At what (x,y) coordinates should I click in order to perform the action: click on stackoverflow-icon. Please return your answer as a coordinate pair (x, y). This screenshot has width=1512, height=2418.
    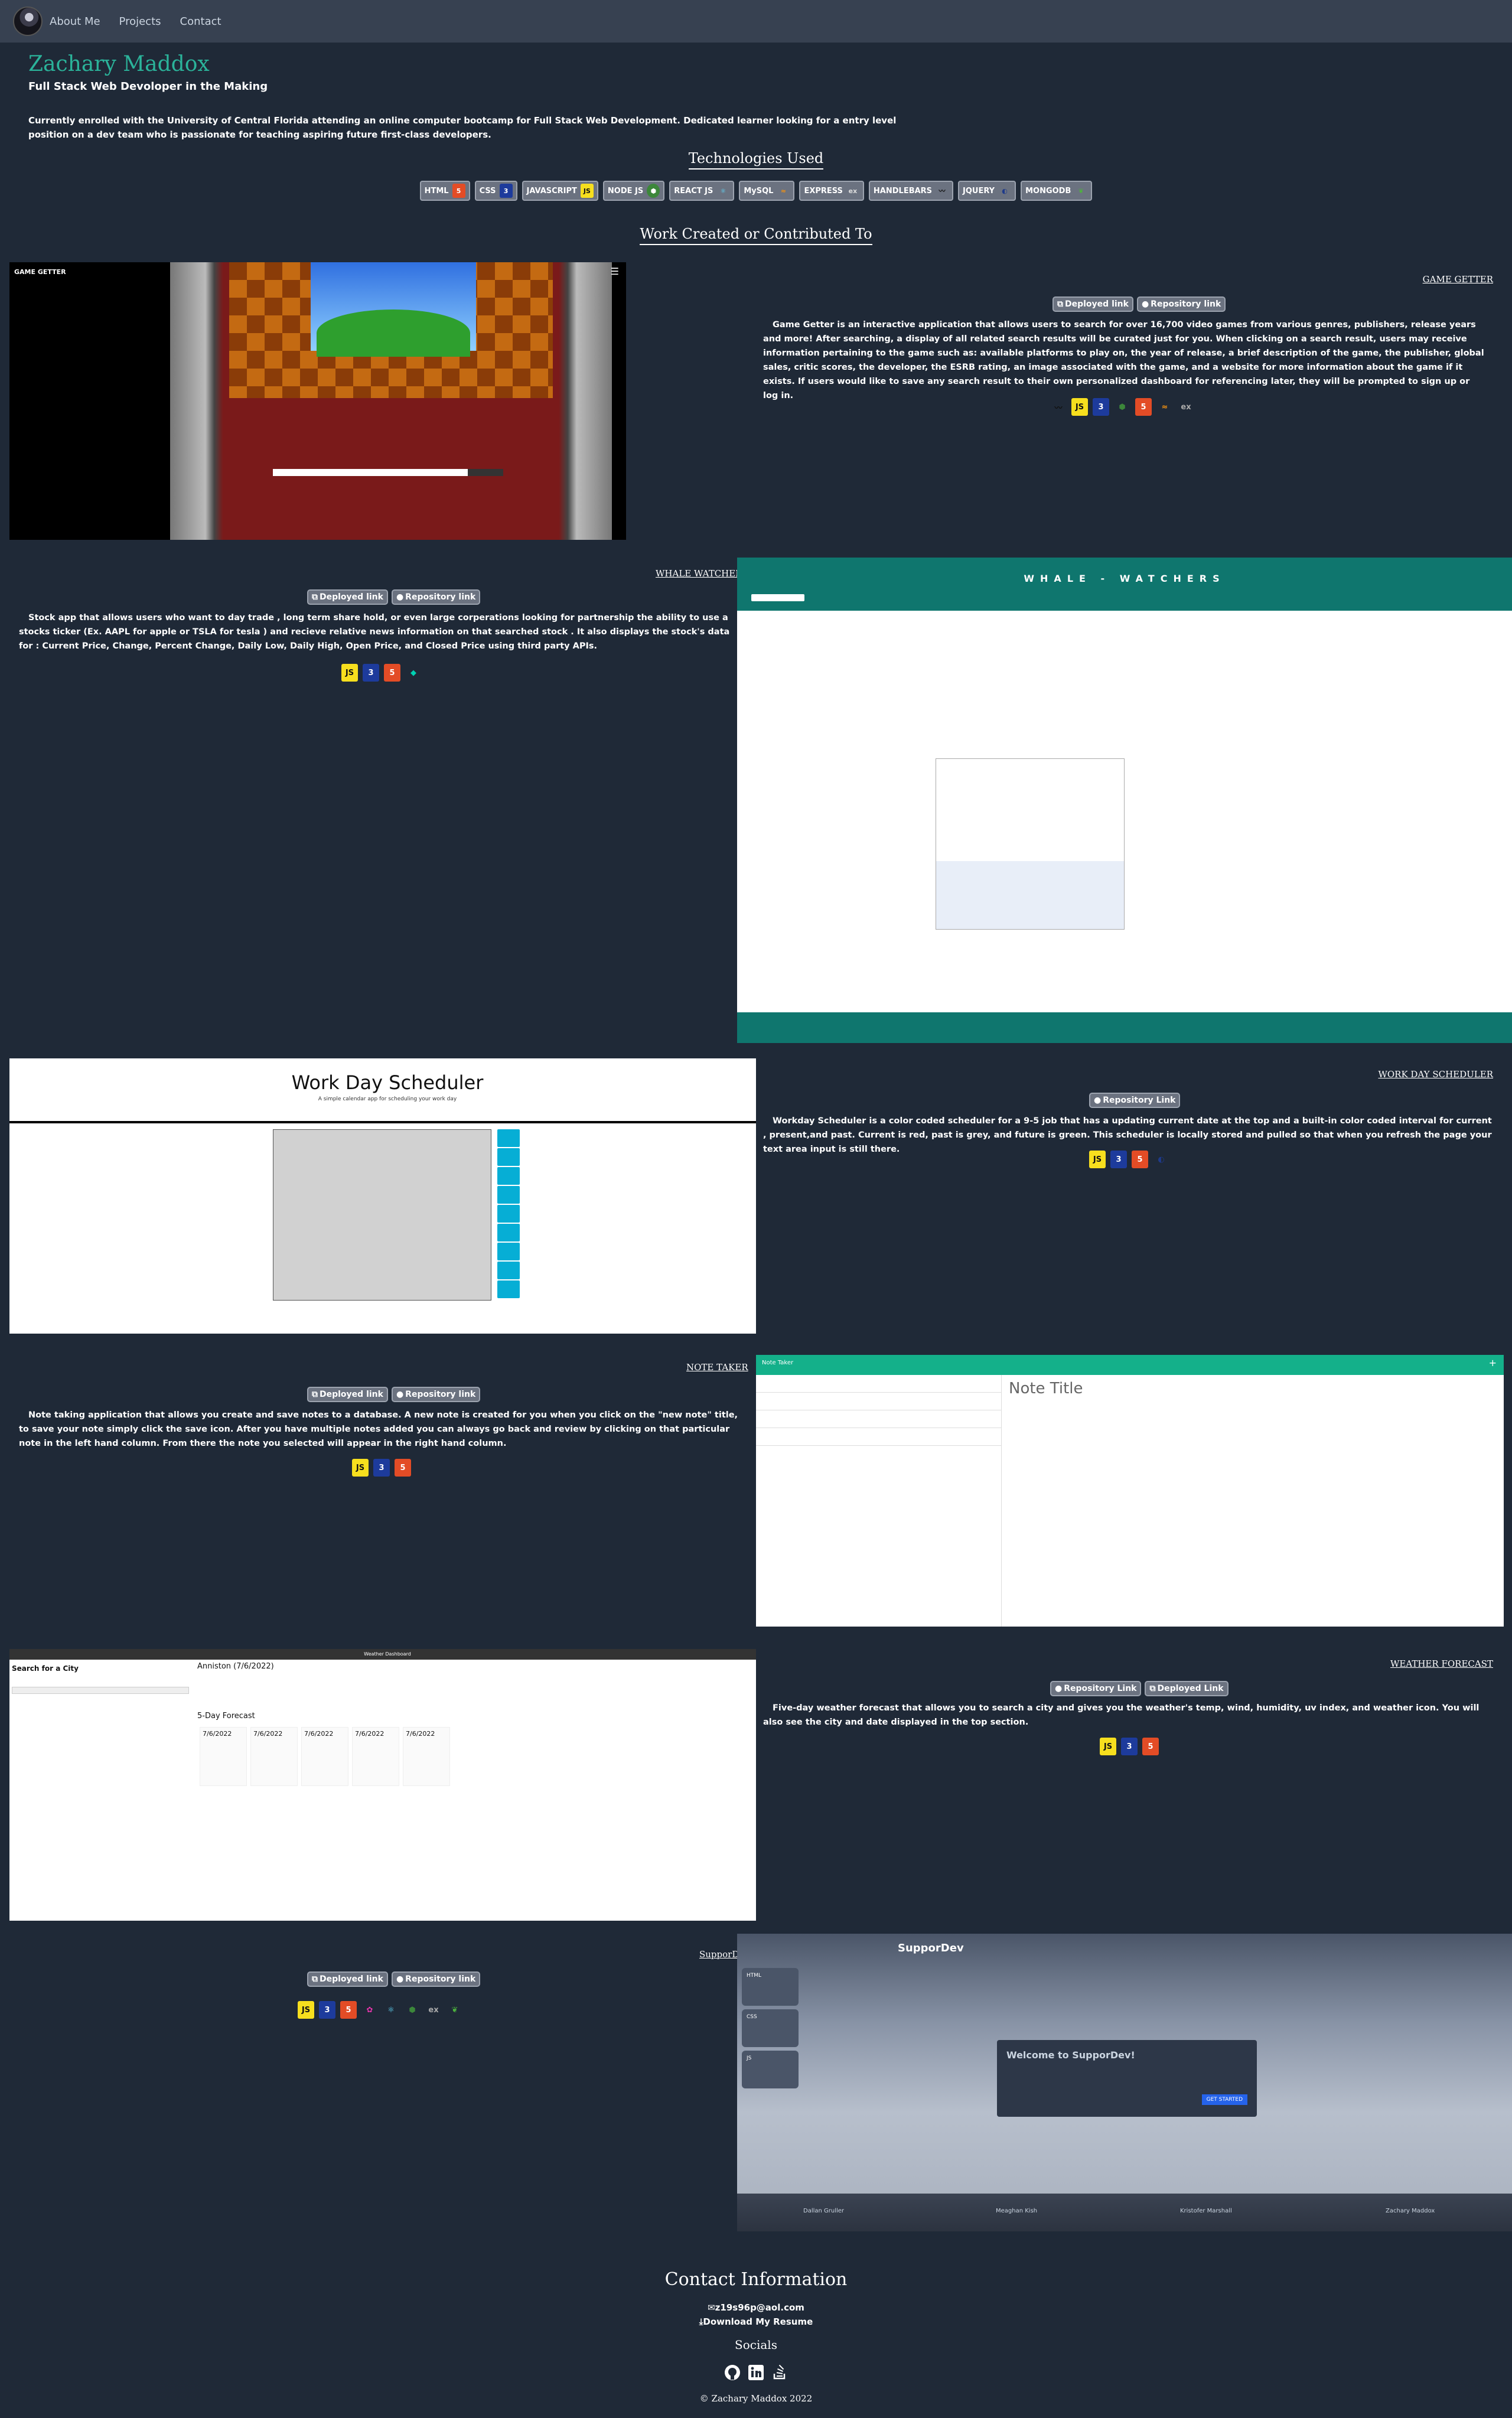
    Looking at the image, I should click on (779, 2372).